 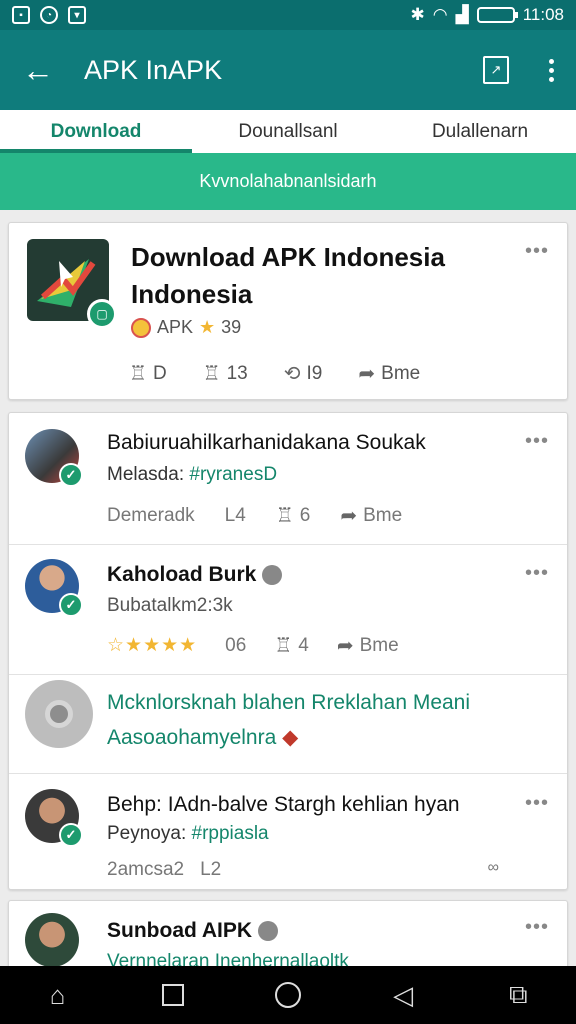 I want to click on post-title: Babiuruahilkarhanidakana Soukak, so click(x=266, y=443).